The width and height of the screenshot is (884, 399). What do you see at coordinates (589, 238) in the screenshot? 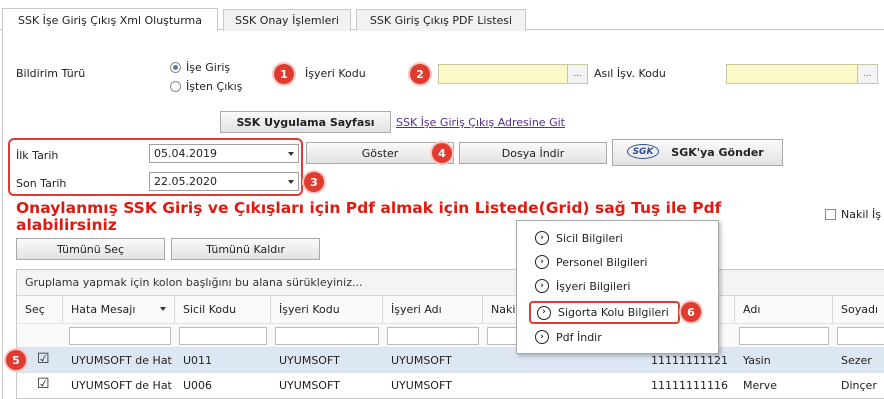
I see `context-menu-label: Sicil Bilgileri` at bounding box center [589, 238].